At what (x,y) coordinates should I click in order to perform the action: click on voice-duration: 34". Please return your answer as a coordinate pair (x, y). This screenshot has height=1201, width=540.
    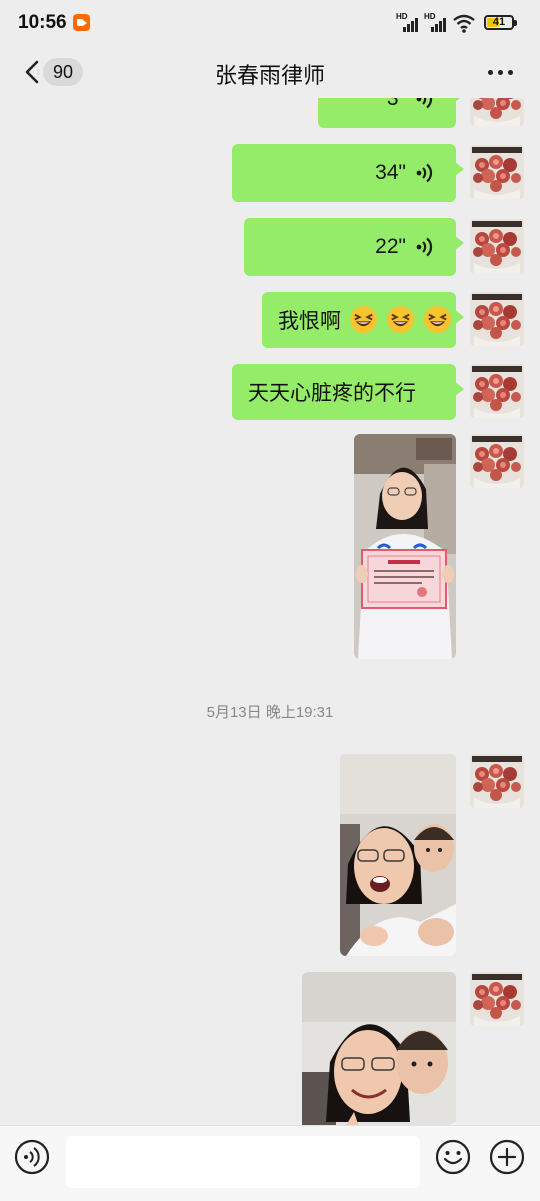
    Looking at the image, I should click on (390, 172).